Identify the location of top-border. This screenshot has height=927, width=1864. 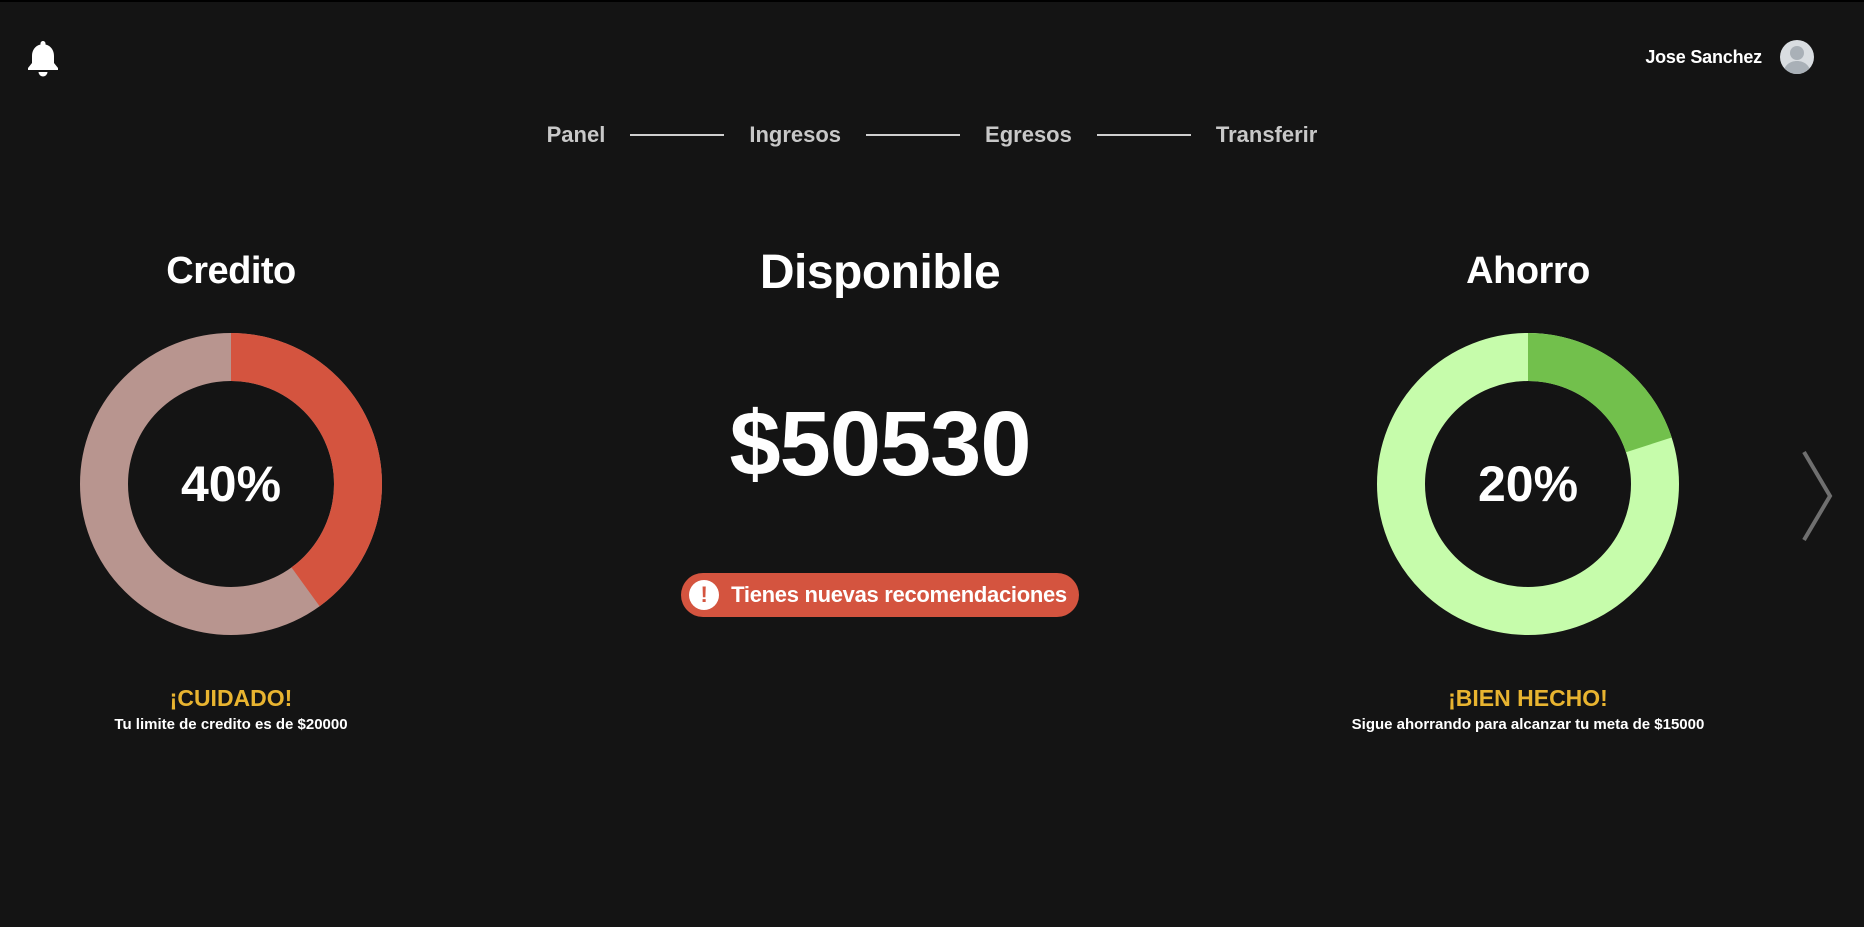
(932, 1).